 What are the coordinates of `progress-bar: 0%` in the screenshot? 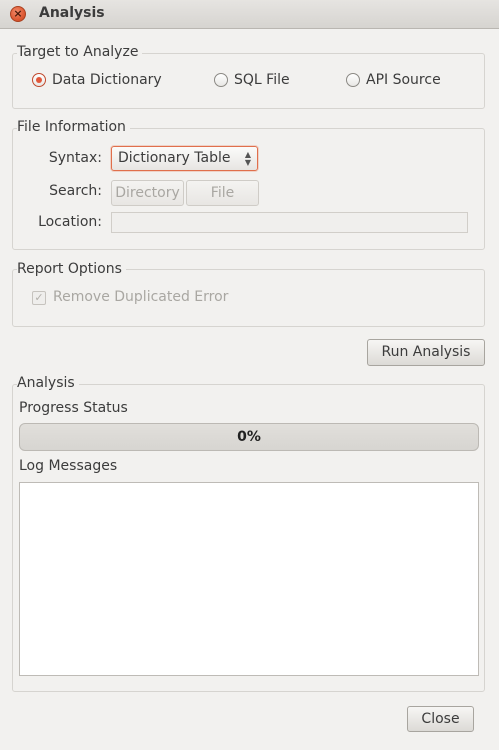 It's located at (249, 437).